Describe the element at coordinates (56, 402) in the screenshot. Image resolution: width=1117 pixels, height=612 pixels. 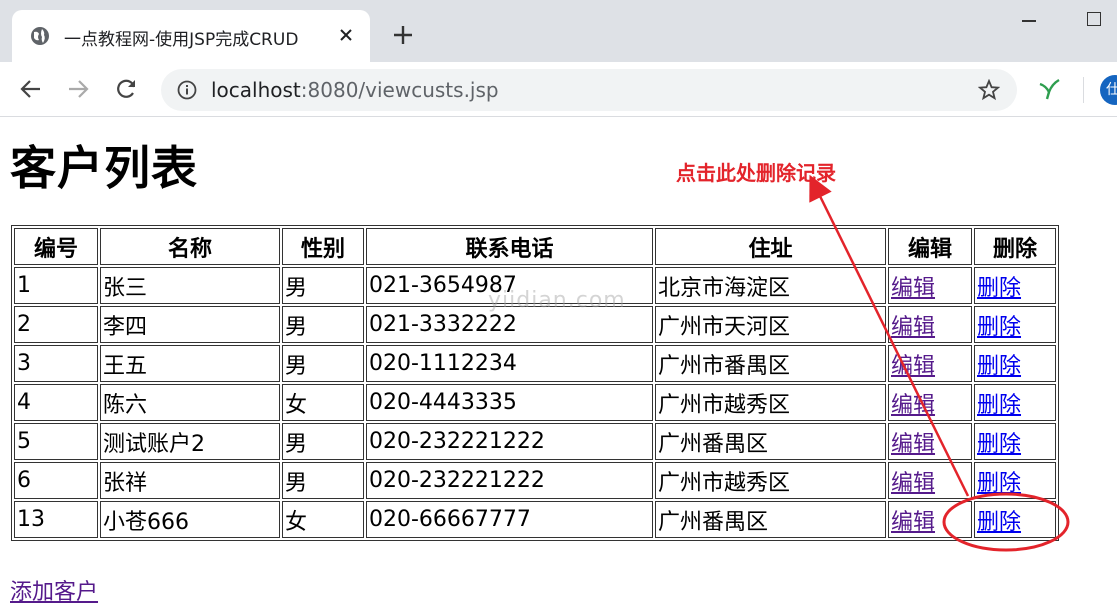
I see `cell-id: 4` at that location.